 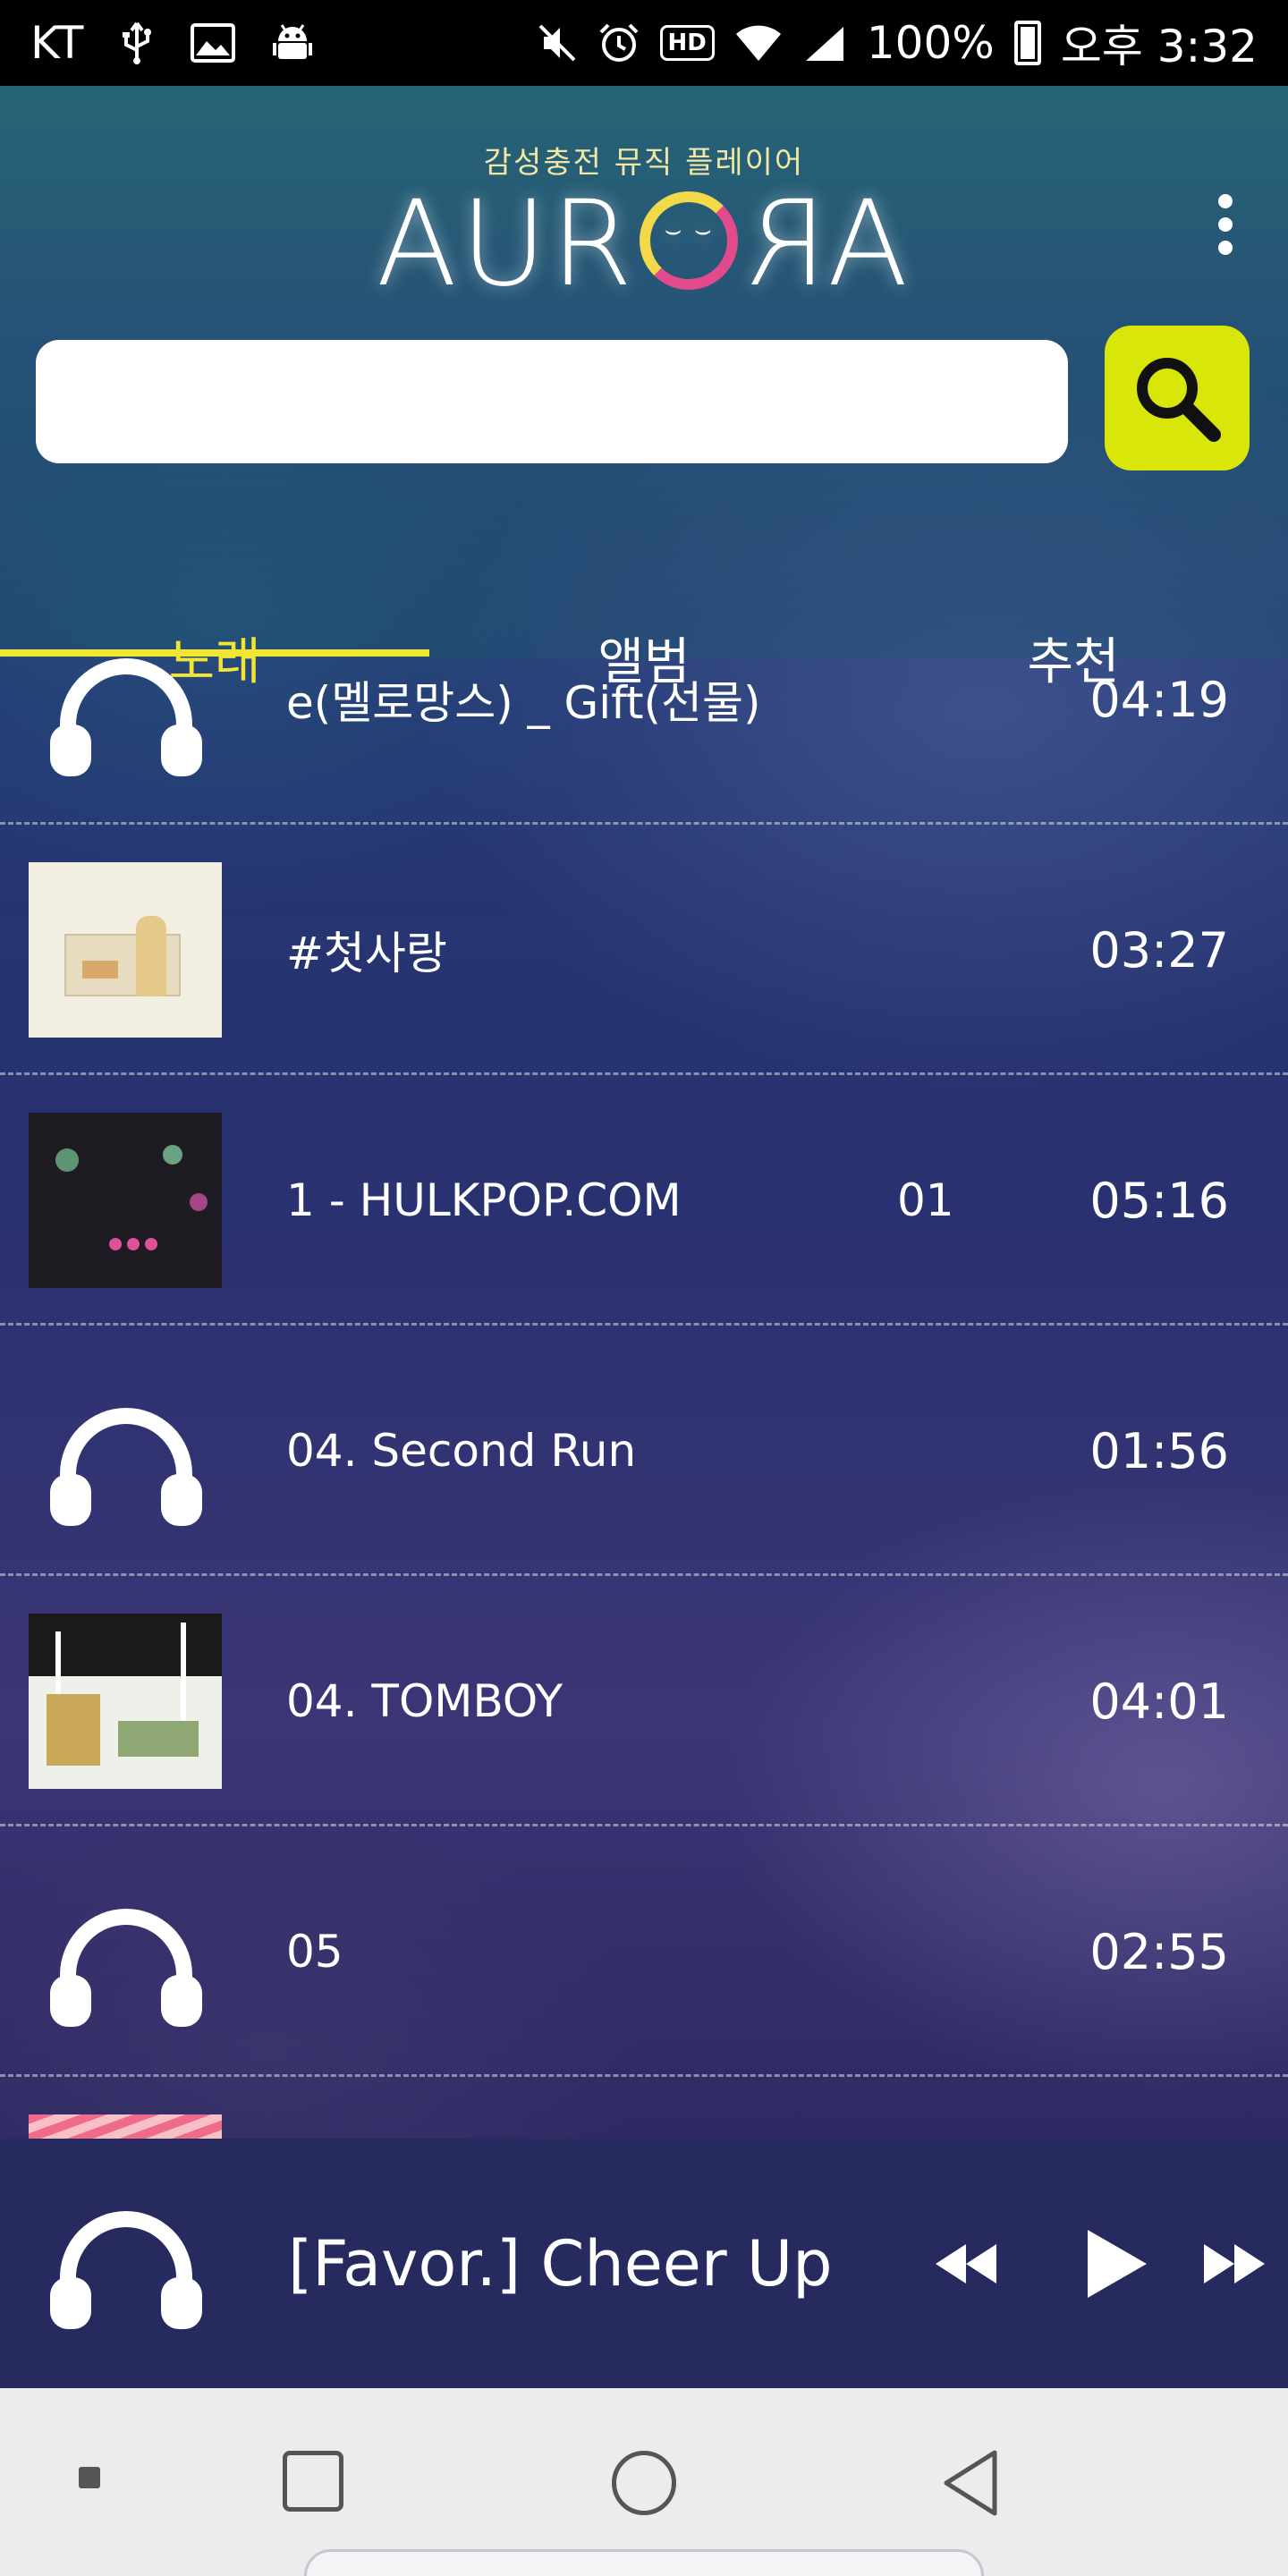 I want to click on album-art-tomboy, so click(x=125, y=1701).